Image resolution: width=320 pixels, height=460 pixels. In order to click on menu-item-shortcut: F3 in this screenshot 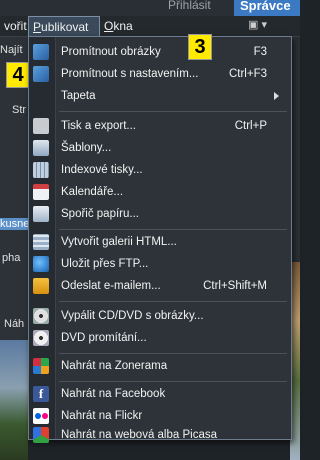, I will do `click(260, 52)`.